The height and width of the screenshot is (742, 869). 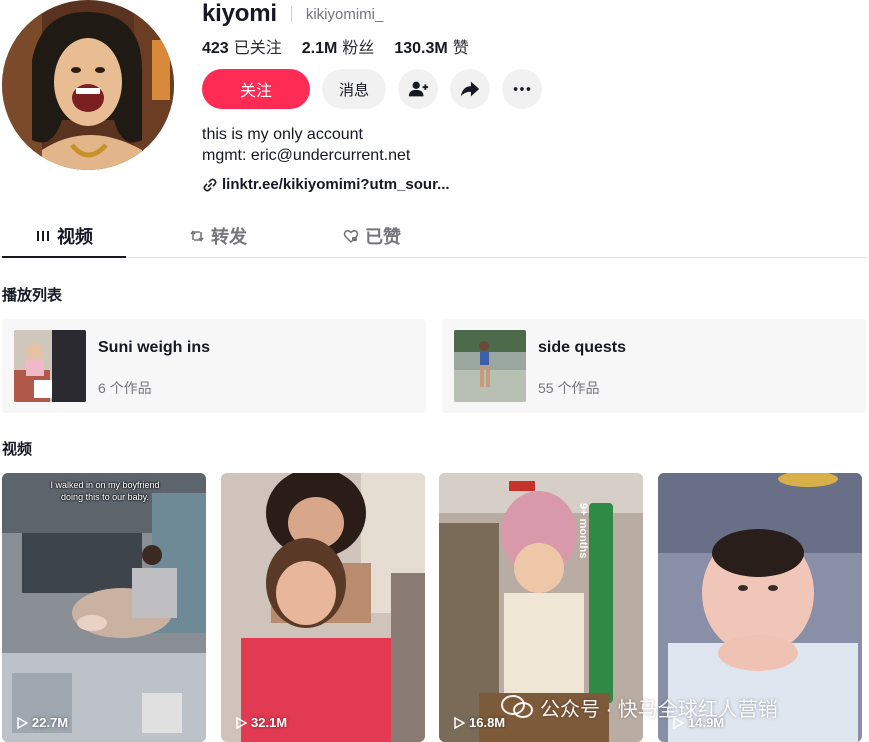 I want to click on more-options-button, so click(x=522, y=89).